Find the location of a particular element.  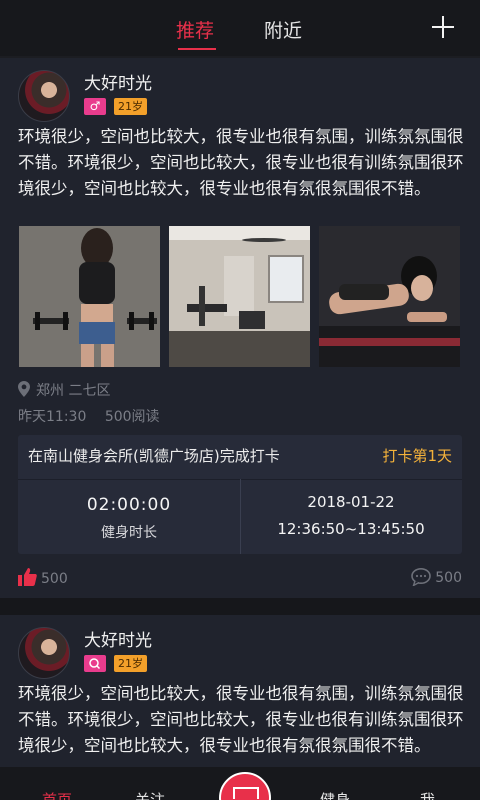

tab-nearby: 附近 is located at coordinates (283, 29).